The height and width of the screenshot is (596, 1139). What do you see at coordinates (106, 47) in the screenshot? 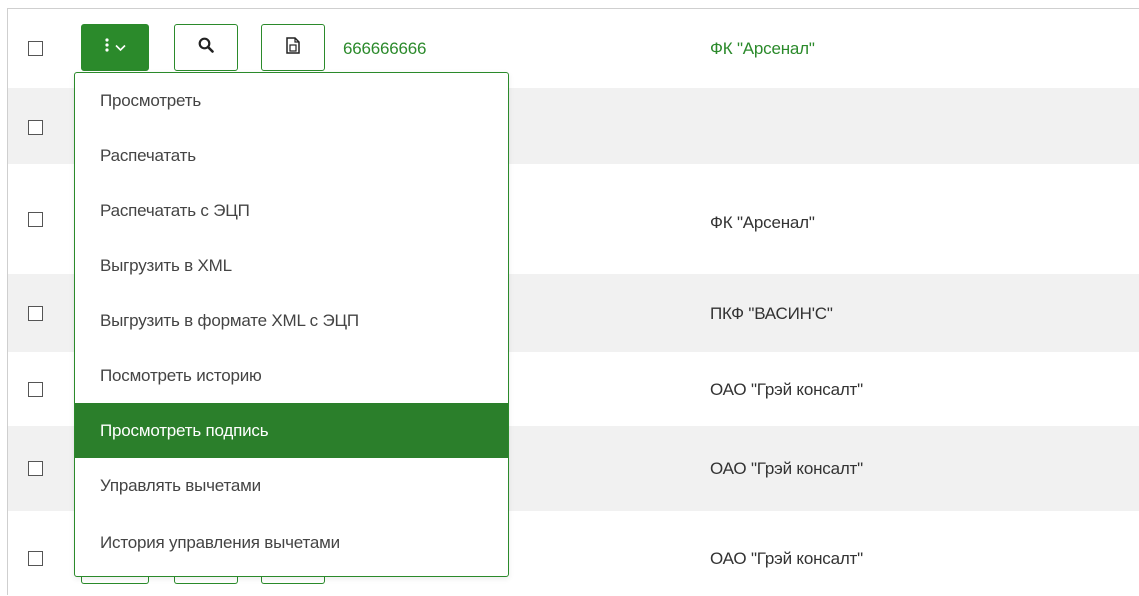
I see `vertical-dots-icon` at bounding box center [106, 47].